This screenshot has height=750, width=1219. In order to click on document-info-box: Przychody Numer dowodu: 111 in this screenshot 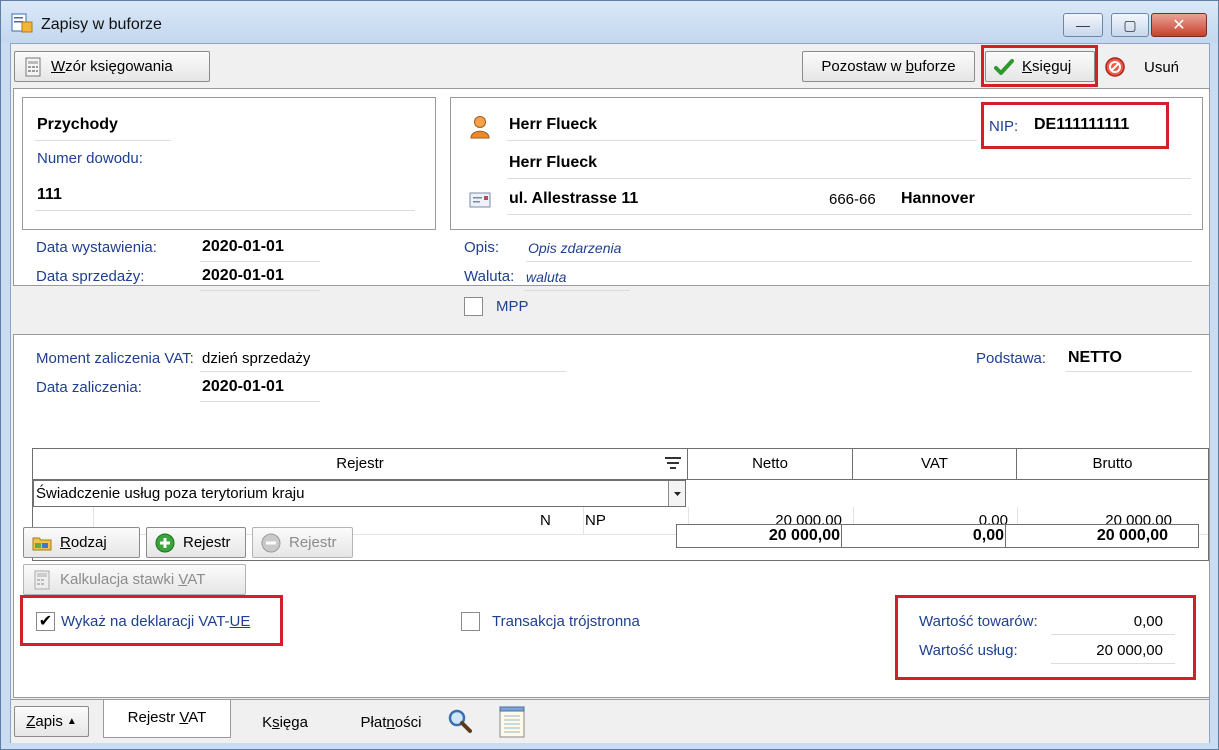, I will do `click(229, 163)`.